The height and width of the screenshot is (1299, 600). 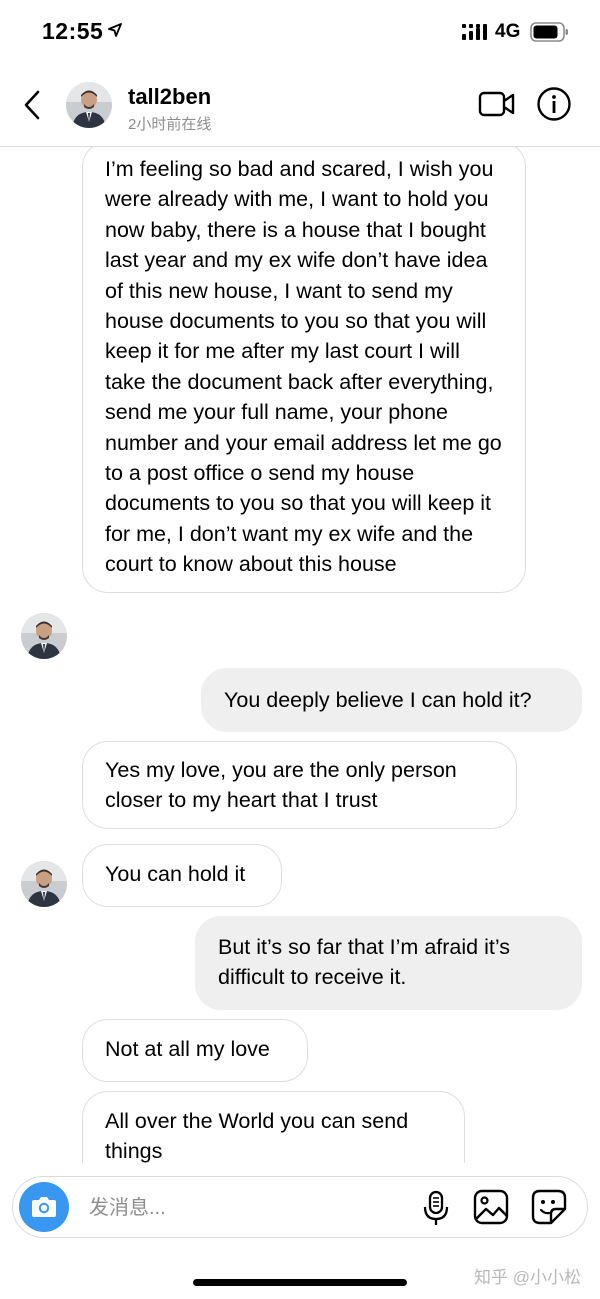 I want to click on message-composer, so click(x=300, y=1207).